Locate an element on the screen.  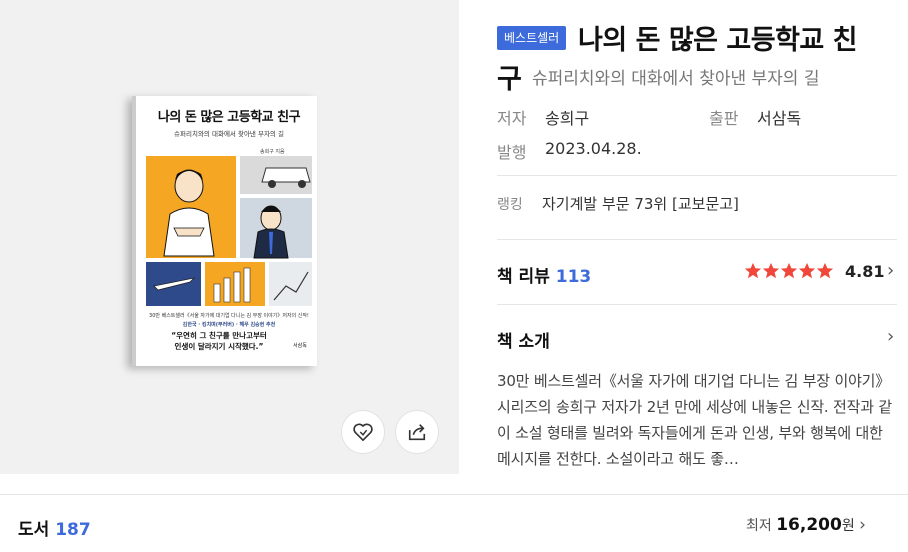
cover-title: 나의 돈 많은 고등학교 친구 is located at coordinates (229, 117).